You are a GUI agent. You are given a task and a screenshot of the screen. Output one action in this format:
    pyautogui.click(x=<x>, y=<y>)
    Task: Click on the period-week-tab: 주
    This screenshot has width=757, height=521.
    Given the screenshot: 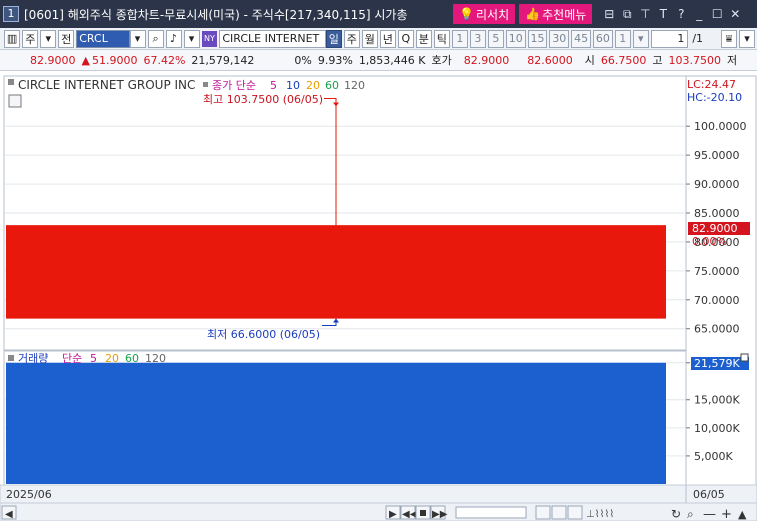 What is the action you would take?
    pyautogui.click(x=351, y=38)
    